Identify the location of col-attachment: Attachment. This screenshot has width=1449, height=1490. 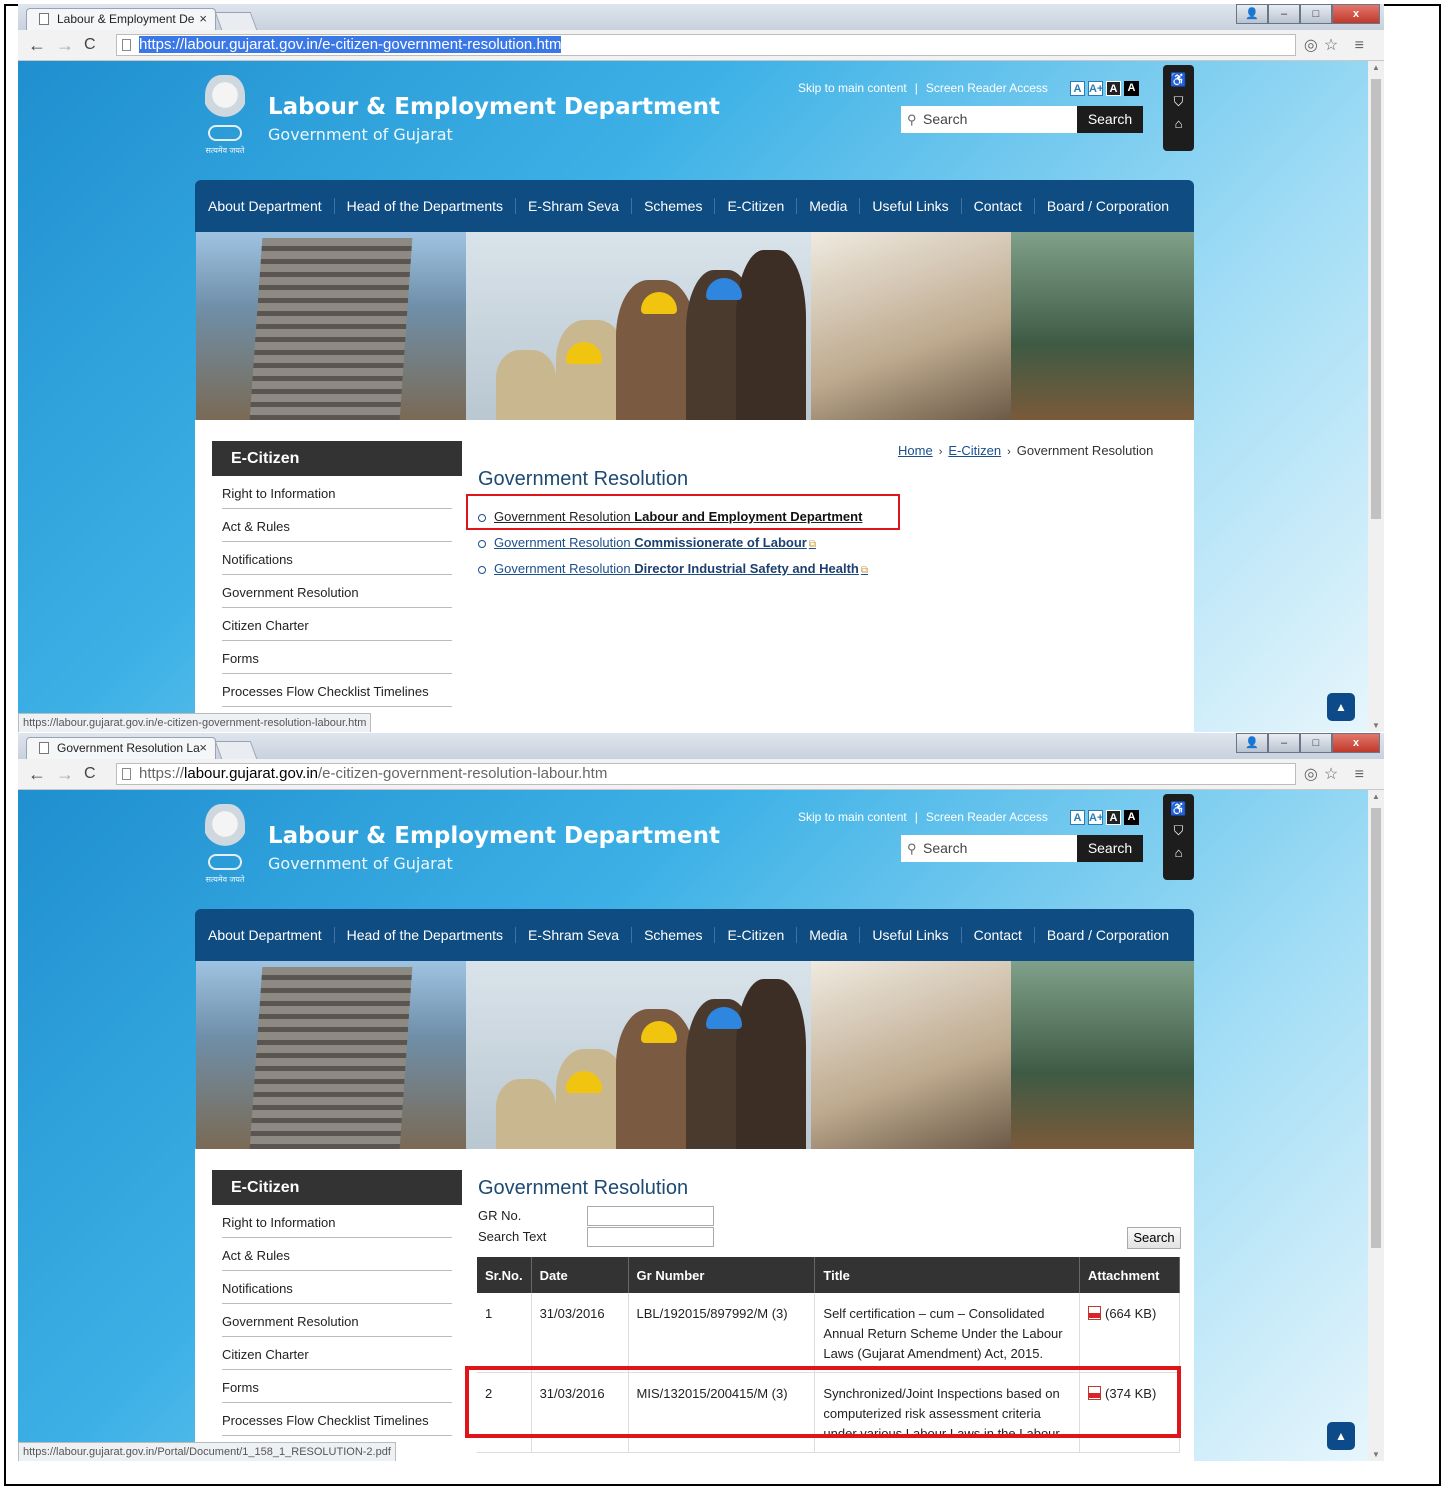
(1129, 1275).